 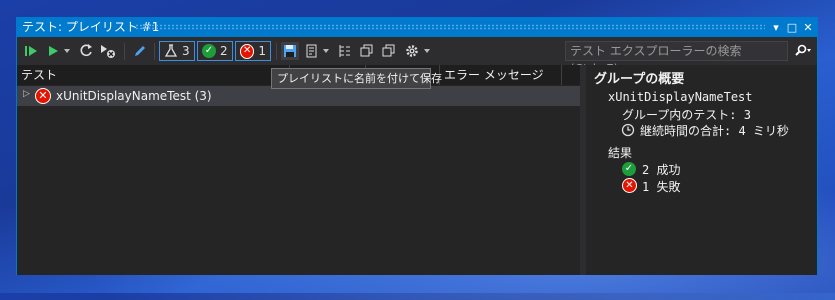 I want to click on search-icon, so click(x=803, y=50).